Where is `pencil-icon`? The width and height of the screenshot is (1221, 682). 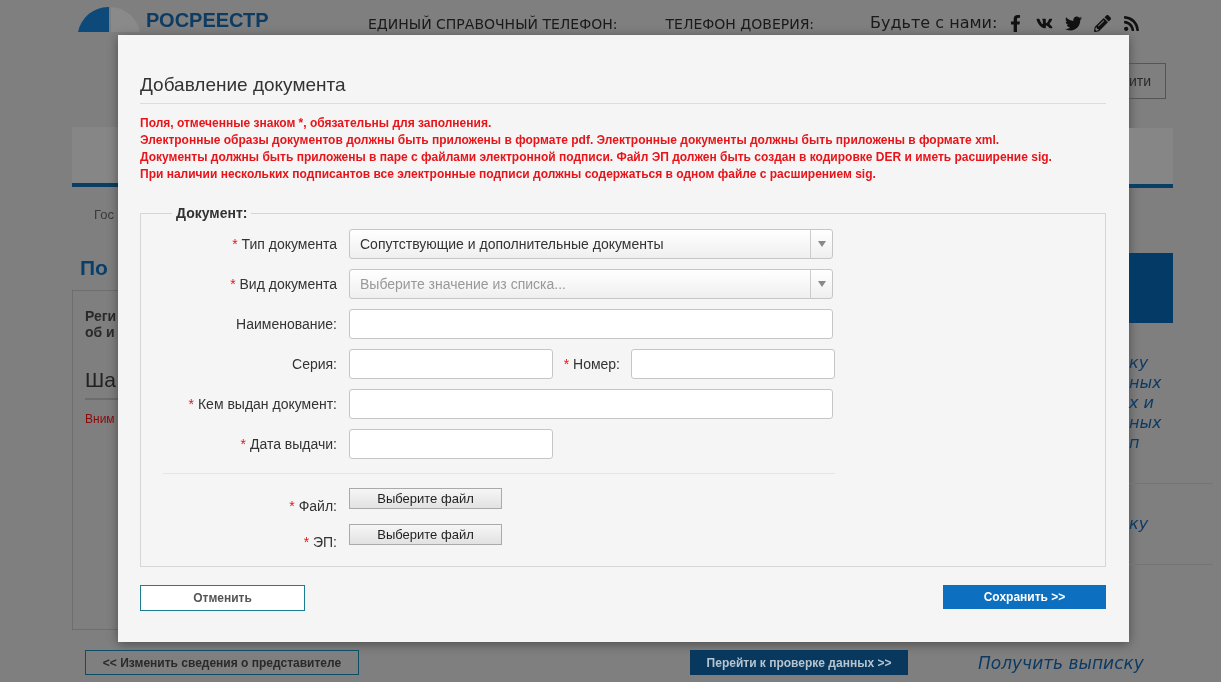
pencil-icon is located at coordinates (1103, 23).